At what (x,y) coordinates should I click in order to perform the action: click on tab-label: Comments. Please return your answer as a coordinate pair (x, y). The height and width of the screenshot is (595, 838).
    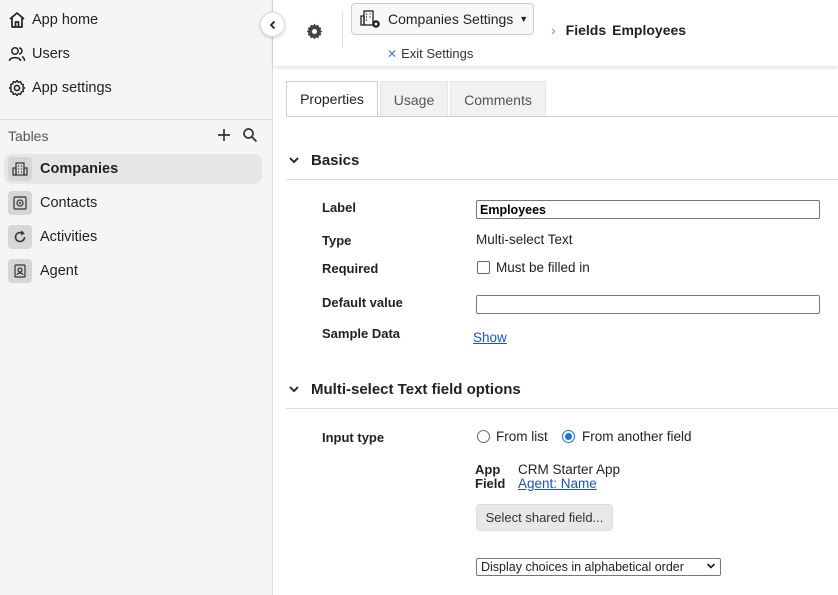
    Looking at the image, I should click on (498, 99).